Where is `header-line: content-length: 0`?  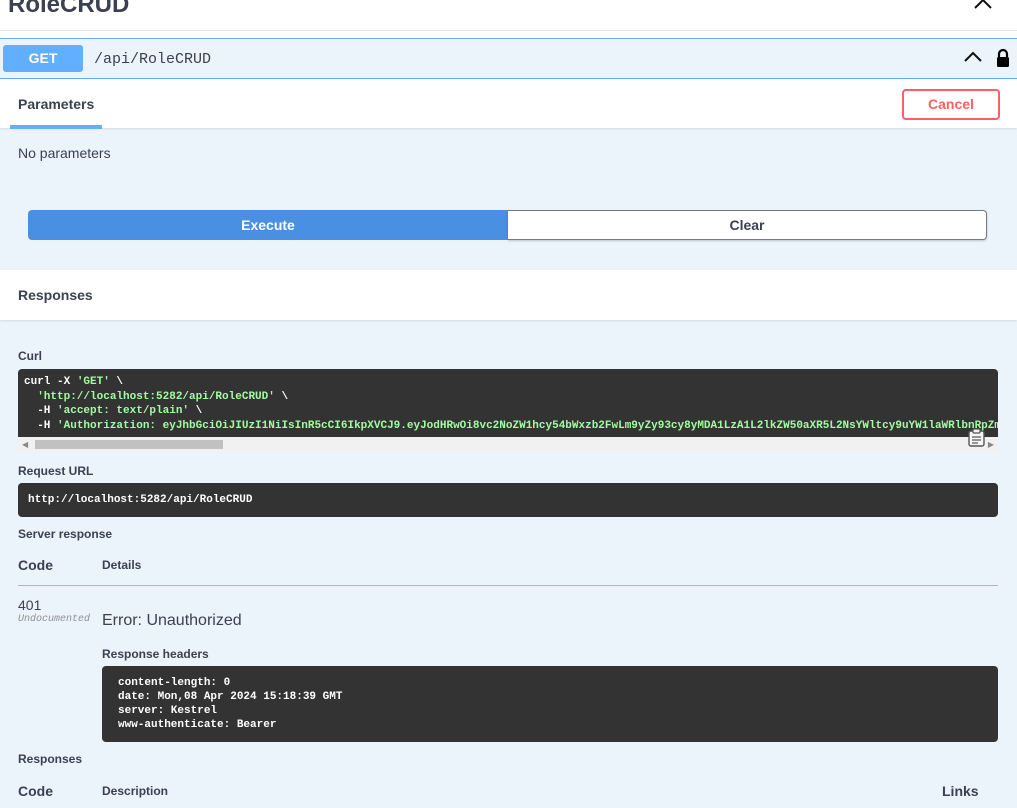 header-line: content-length: 0 is located at coordinates (174, 683).